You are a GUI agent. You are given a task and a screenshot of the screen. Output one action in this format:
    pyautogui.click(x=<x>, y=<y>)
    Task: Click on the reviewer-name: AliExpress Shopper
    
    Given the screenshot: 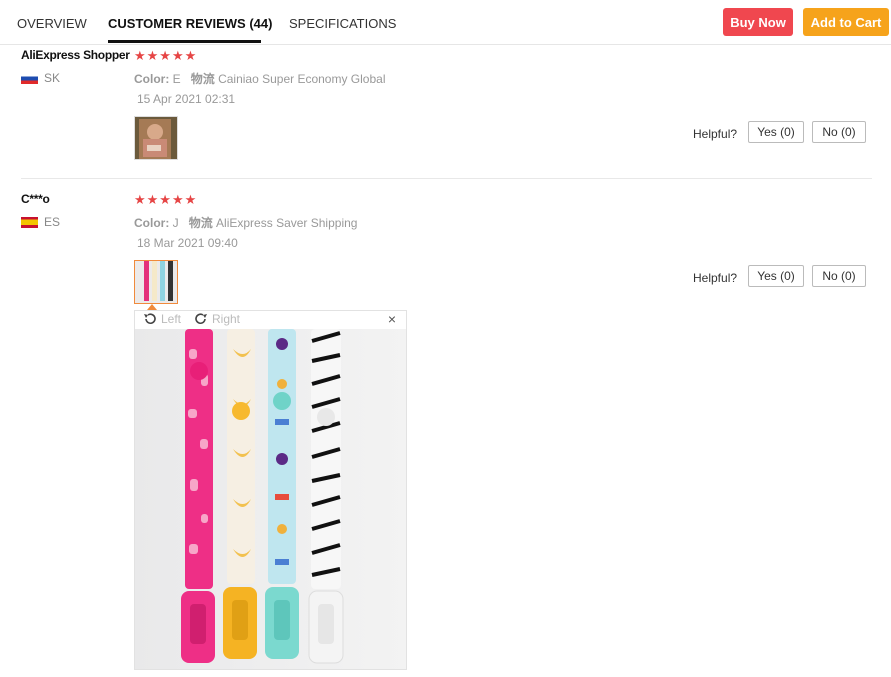 What is the action you would take?
    pyautogui.click(x=75, y=55)
    